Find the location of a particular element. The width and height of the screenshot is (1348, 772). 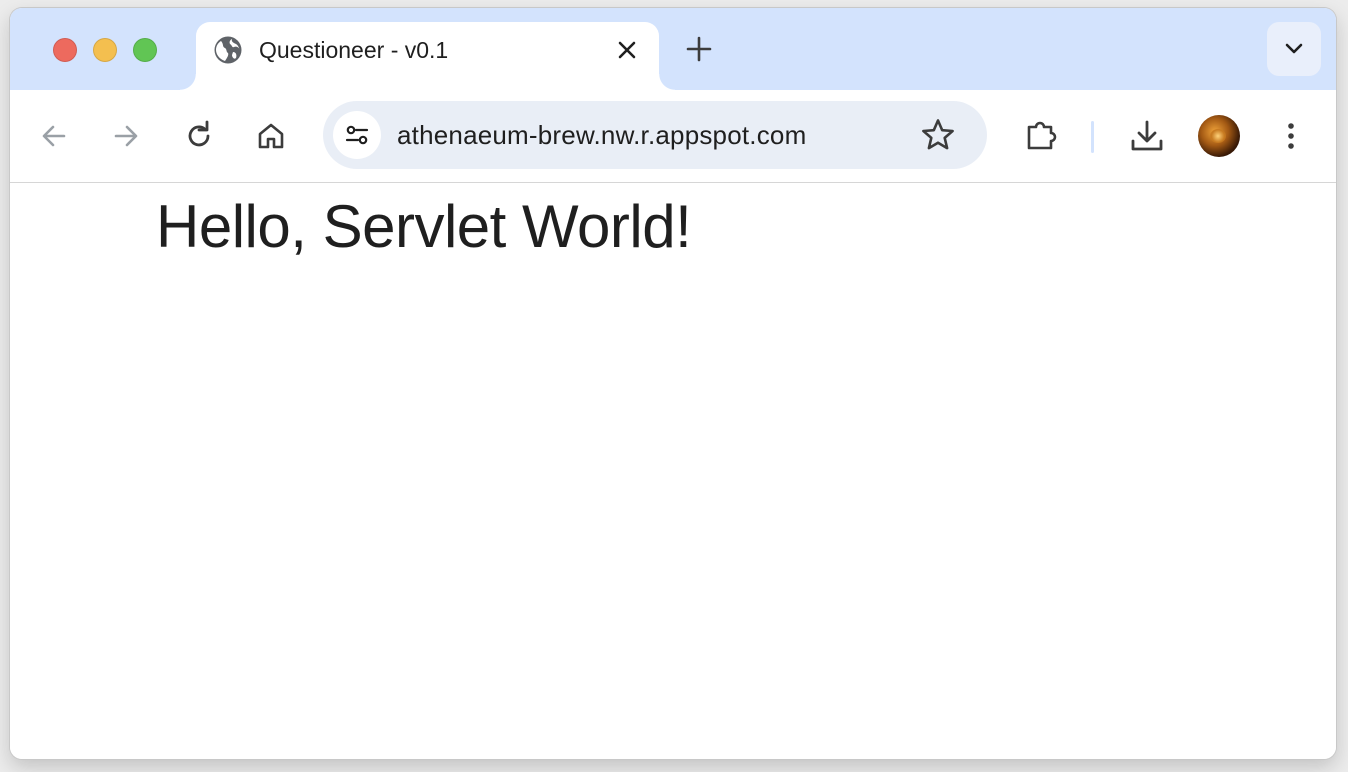

tab-search-button is located at coordinates (1294, 49).